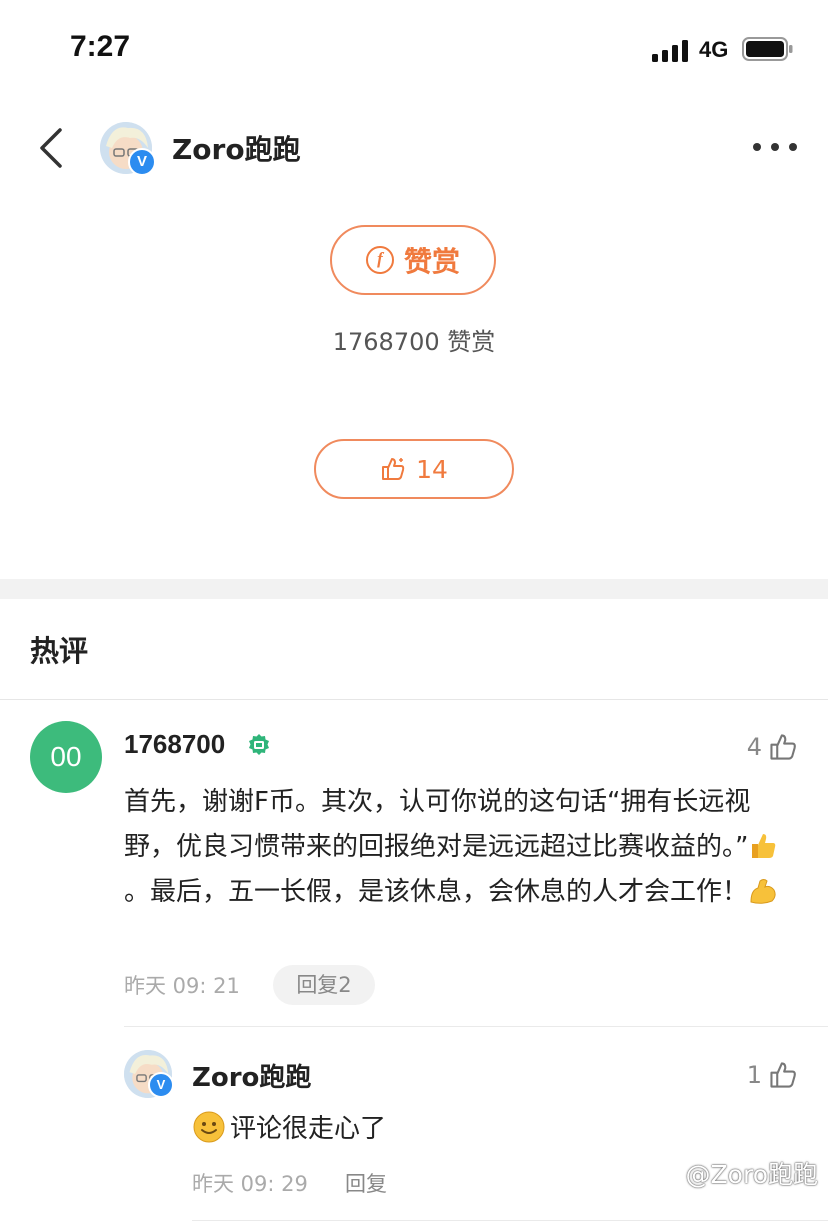 This screenshot has width=828, height=1223. Describe the element at coordinates (763, 891) in the screenshot. I see `flexed-biceps-emoji-icon` at that location.